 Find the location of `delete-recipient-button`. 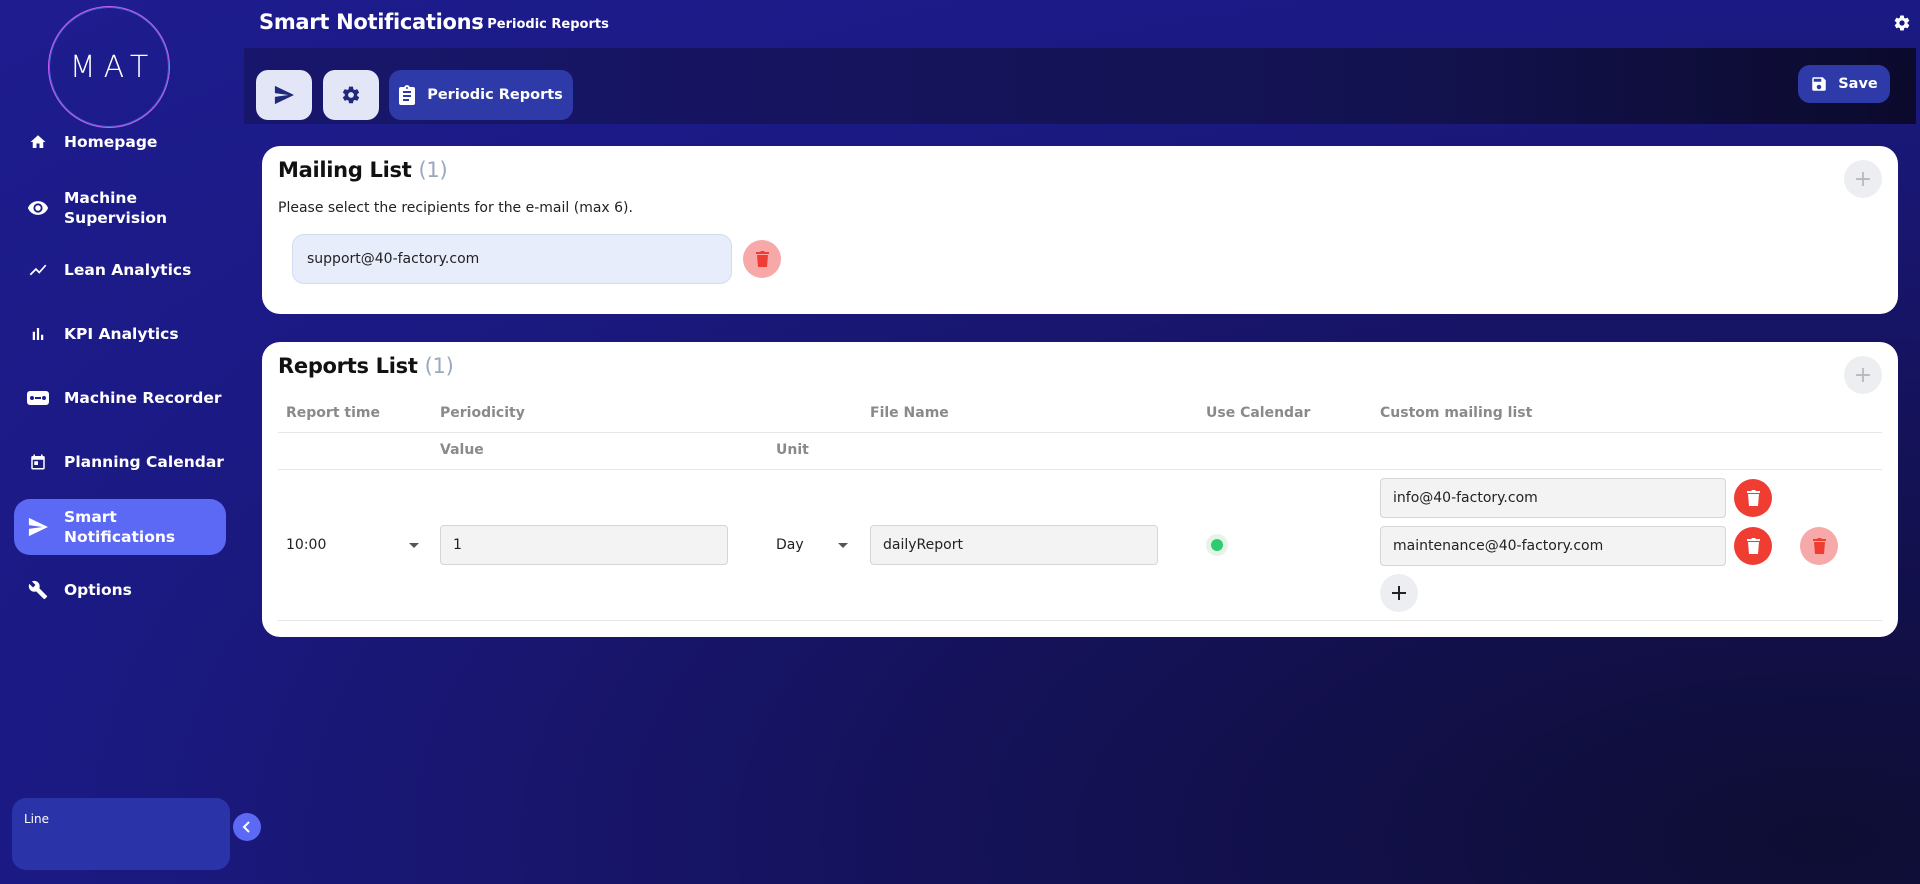

delete-recipient-button is located at coordinates (762, 259).